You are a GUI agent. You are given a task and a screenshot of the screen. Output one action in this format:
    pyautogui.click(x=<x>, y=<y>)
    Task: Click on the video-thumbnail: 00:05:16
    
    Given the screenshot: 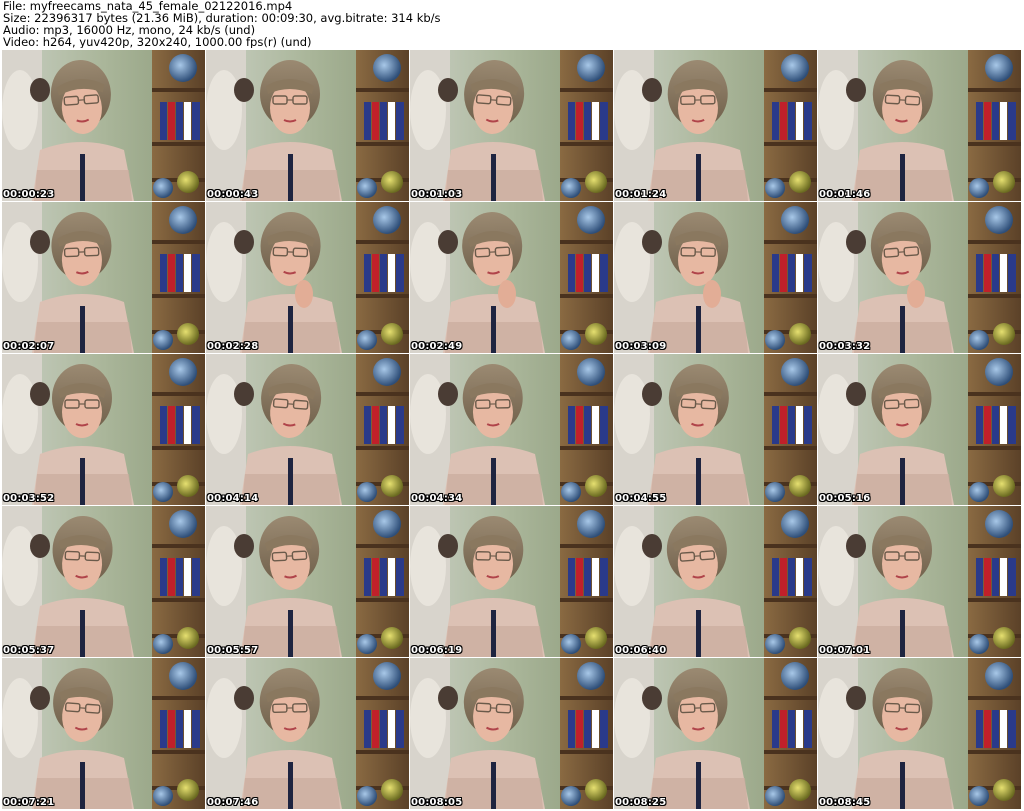 What is the action you would take?
    pyautogui.click(x=919, y=429)
    